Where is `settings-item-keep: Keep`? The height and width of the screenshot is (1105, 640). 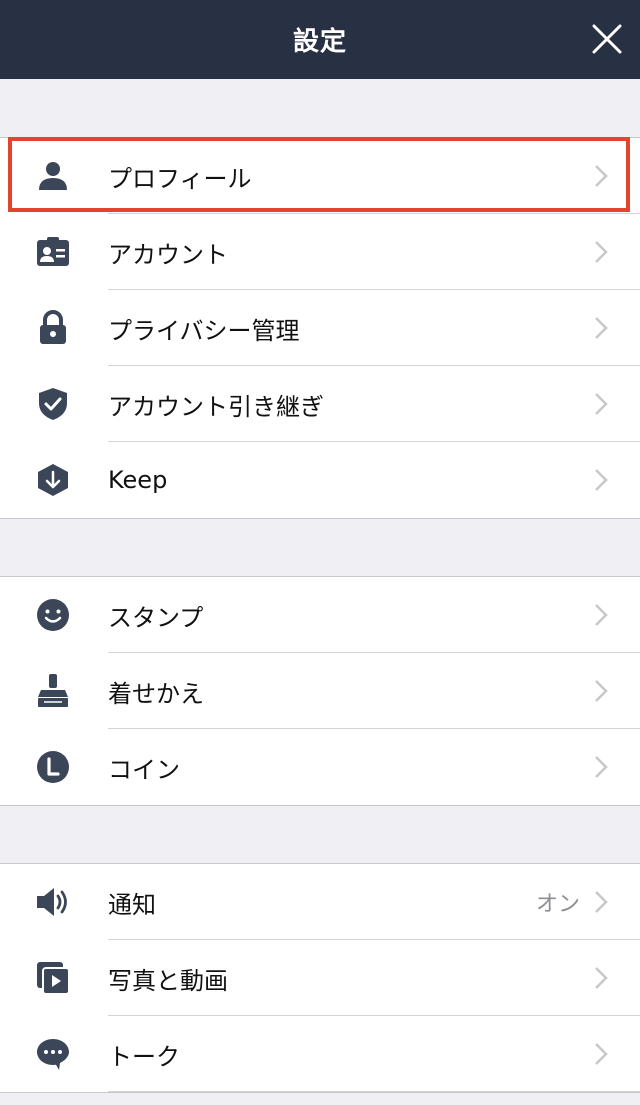 settings-item-keep: Keep is located at coordinates (320, 480).